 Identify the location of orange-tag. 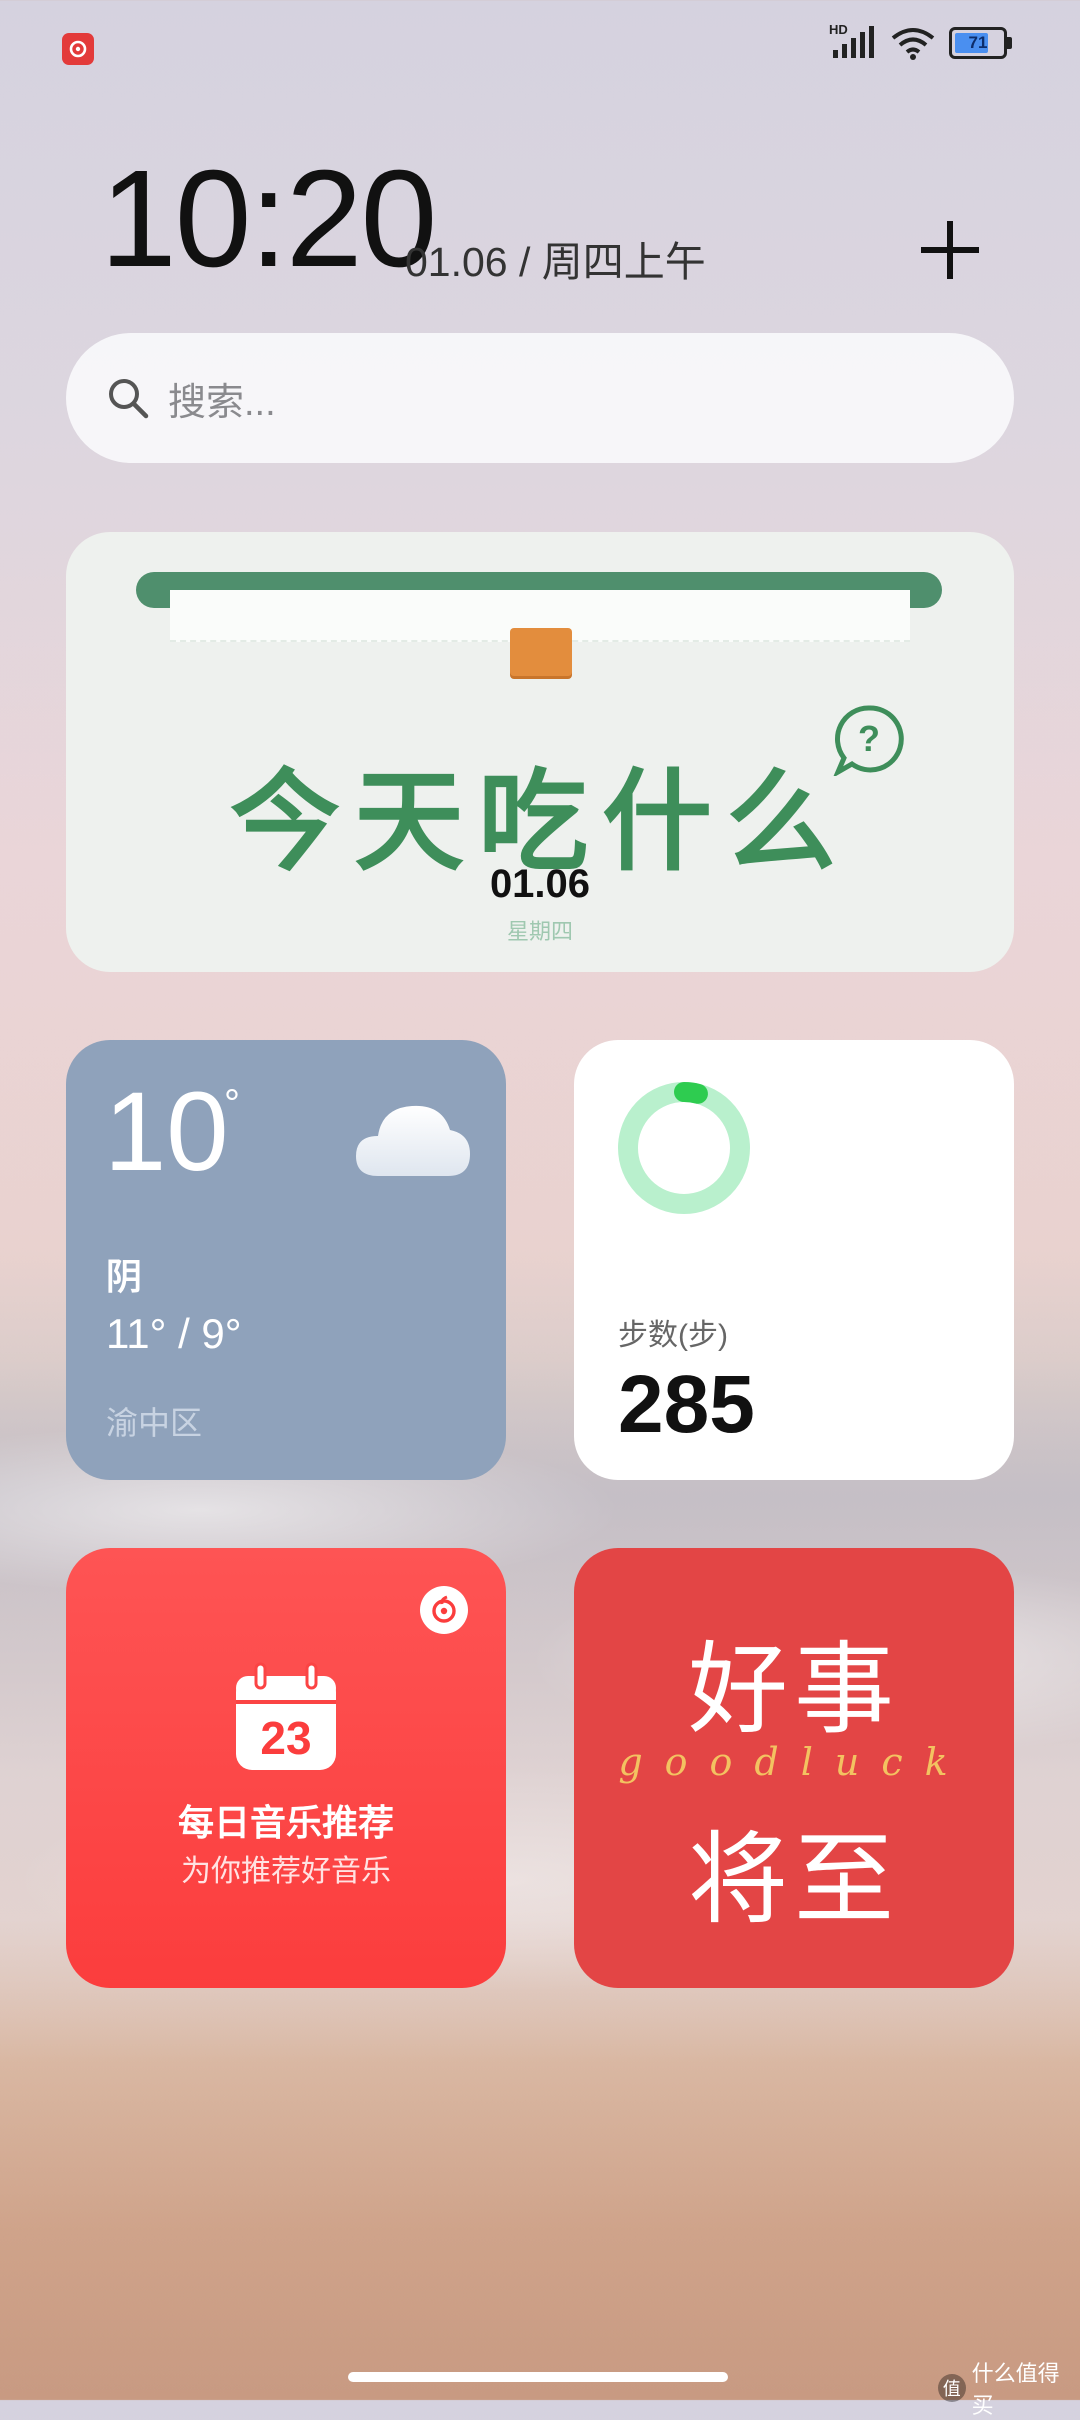
(541, 652).